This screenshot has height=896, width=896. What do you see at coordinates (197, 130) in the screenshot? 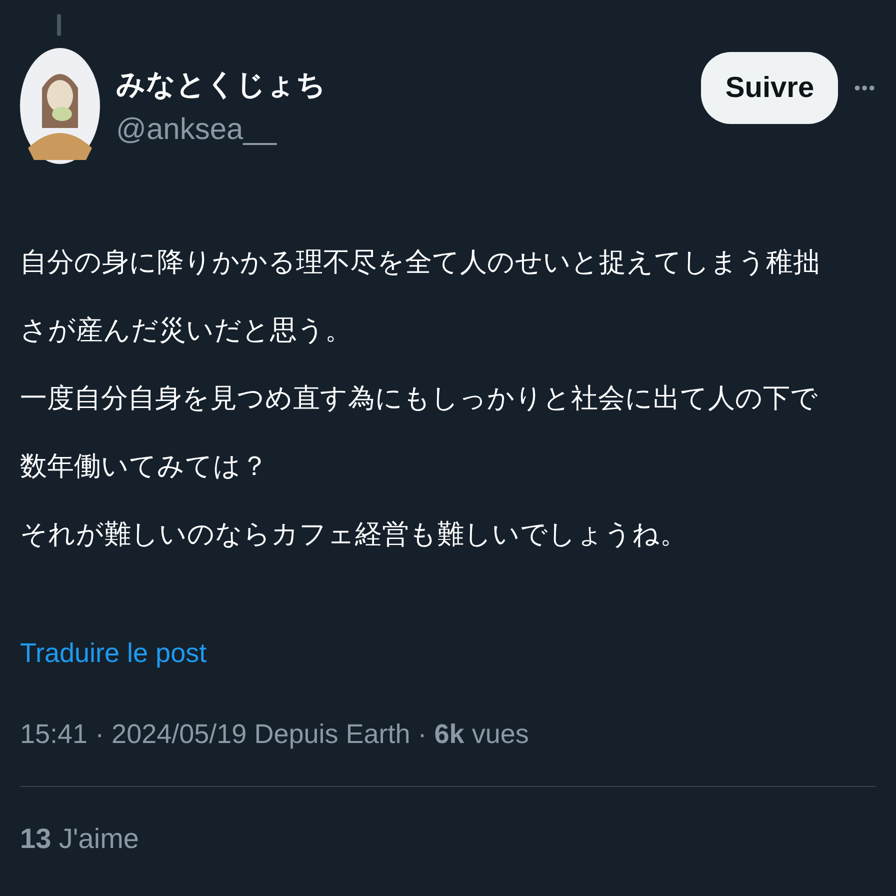
I see `username: @anksea__` at bounding box center [197, 130].